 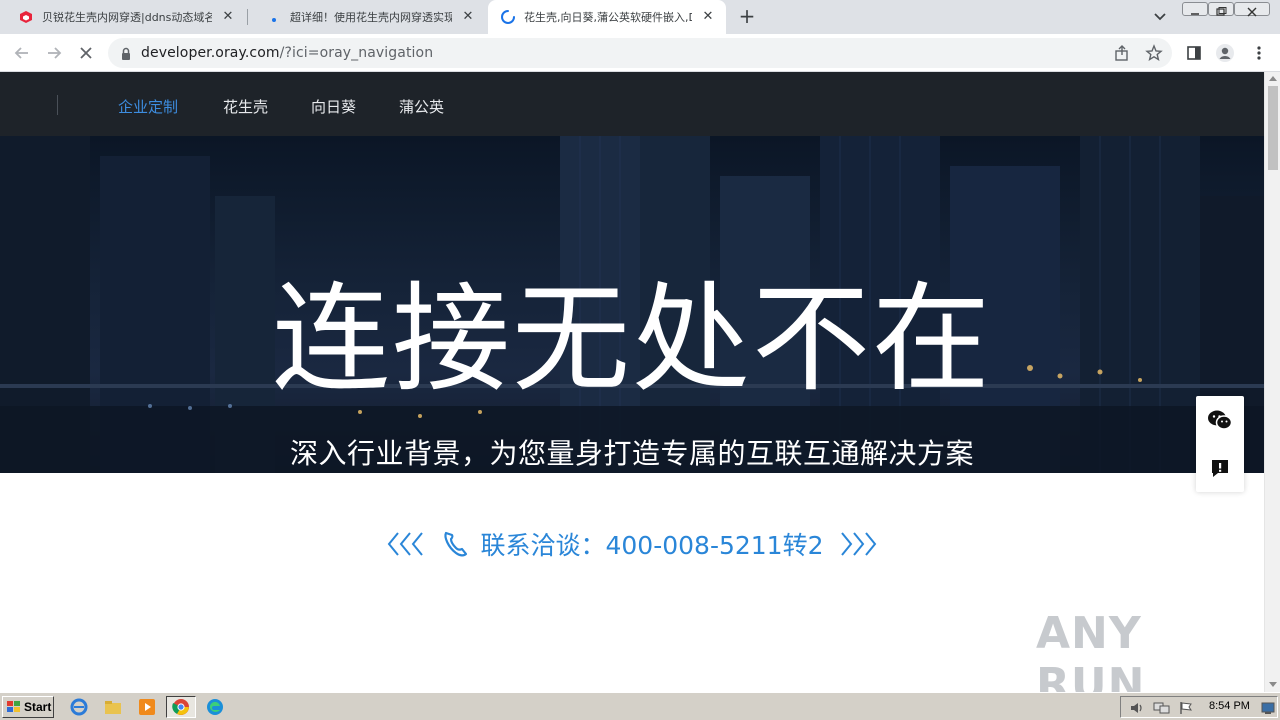 I want to click on anyrun-watermark: ANY RUN, so click(x=1150, y=650).